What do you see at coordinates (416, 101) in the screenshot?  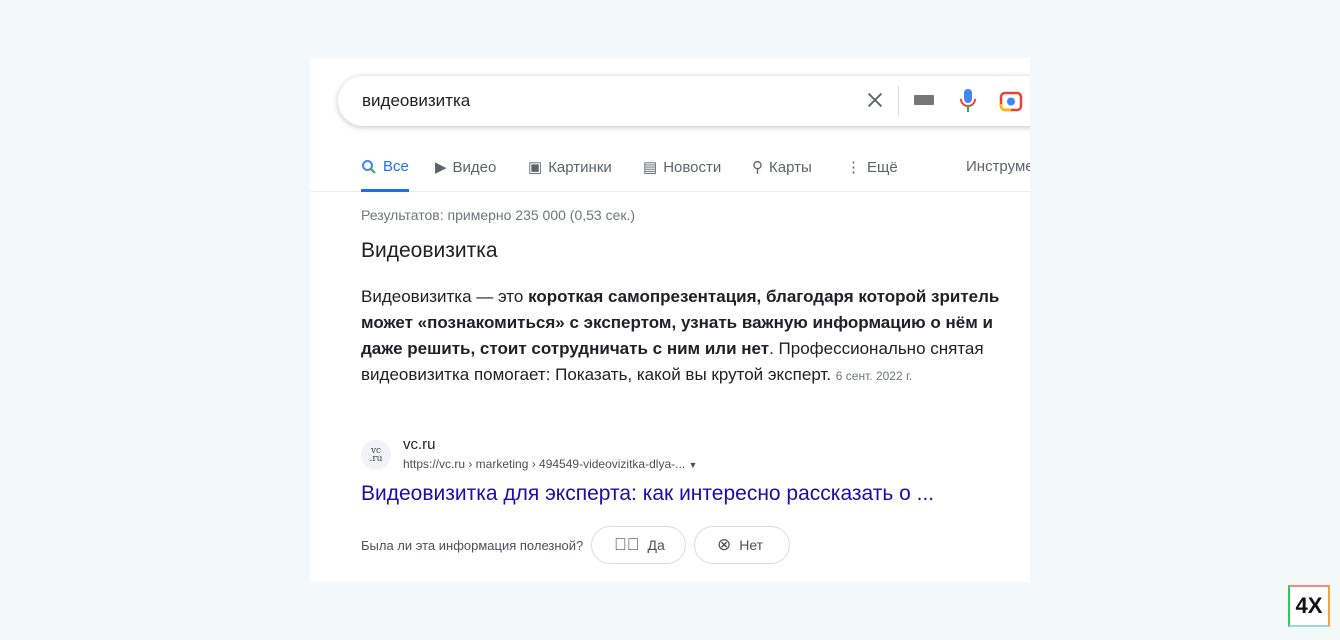 I see `search-input: видеовизитка` at bounding box center [416, 101].